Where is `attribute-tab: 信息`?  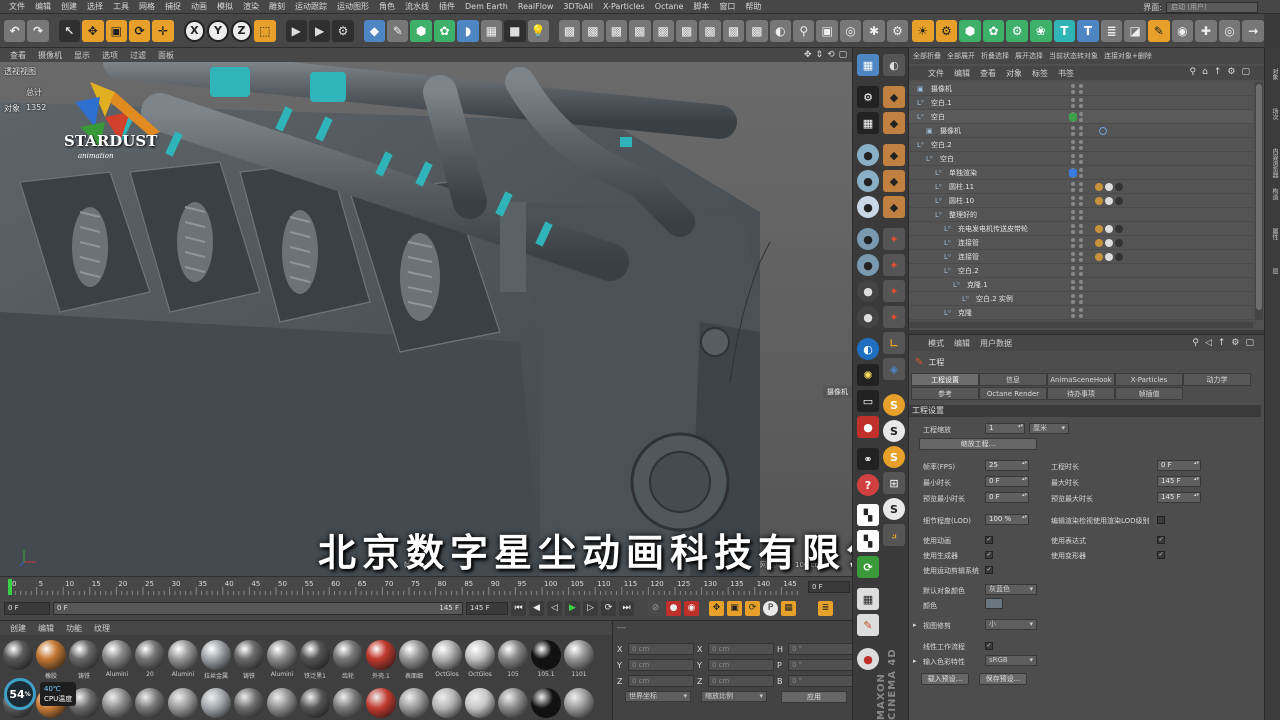
attribute-tab: 信息 is located at coordinates (1013, 379).